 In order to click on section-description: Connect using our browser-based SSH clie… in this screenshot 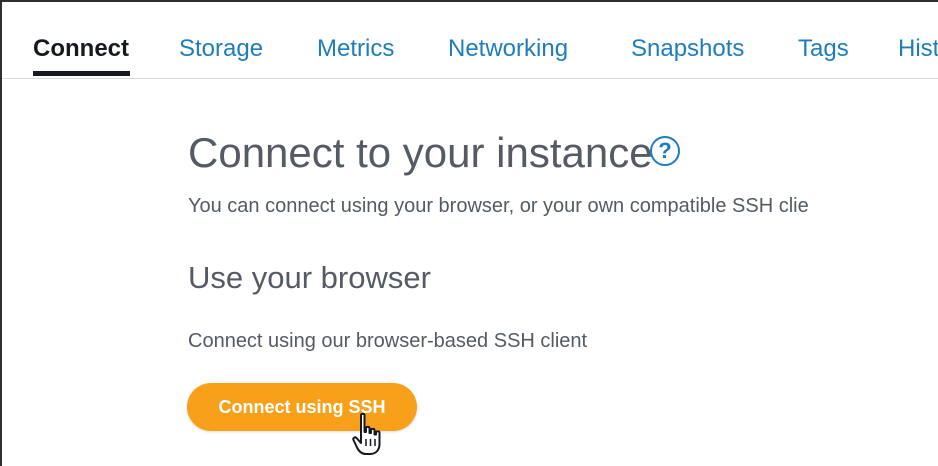, I will do `click(388, 341)`.